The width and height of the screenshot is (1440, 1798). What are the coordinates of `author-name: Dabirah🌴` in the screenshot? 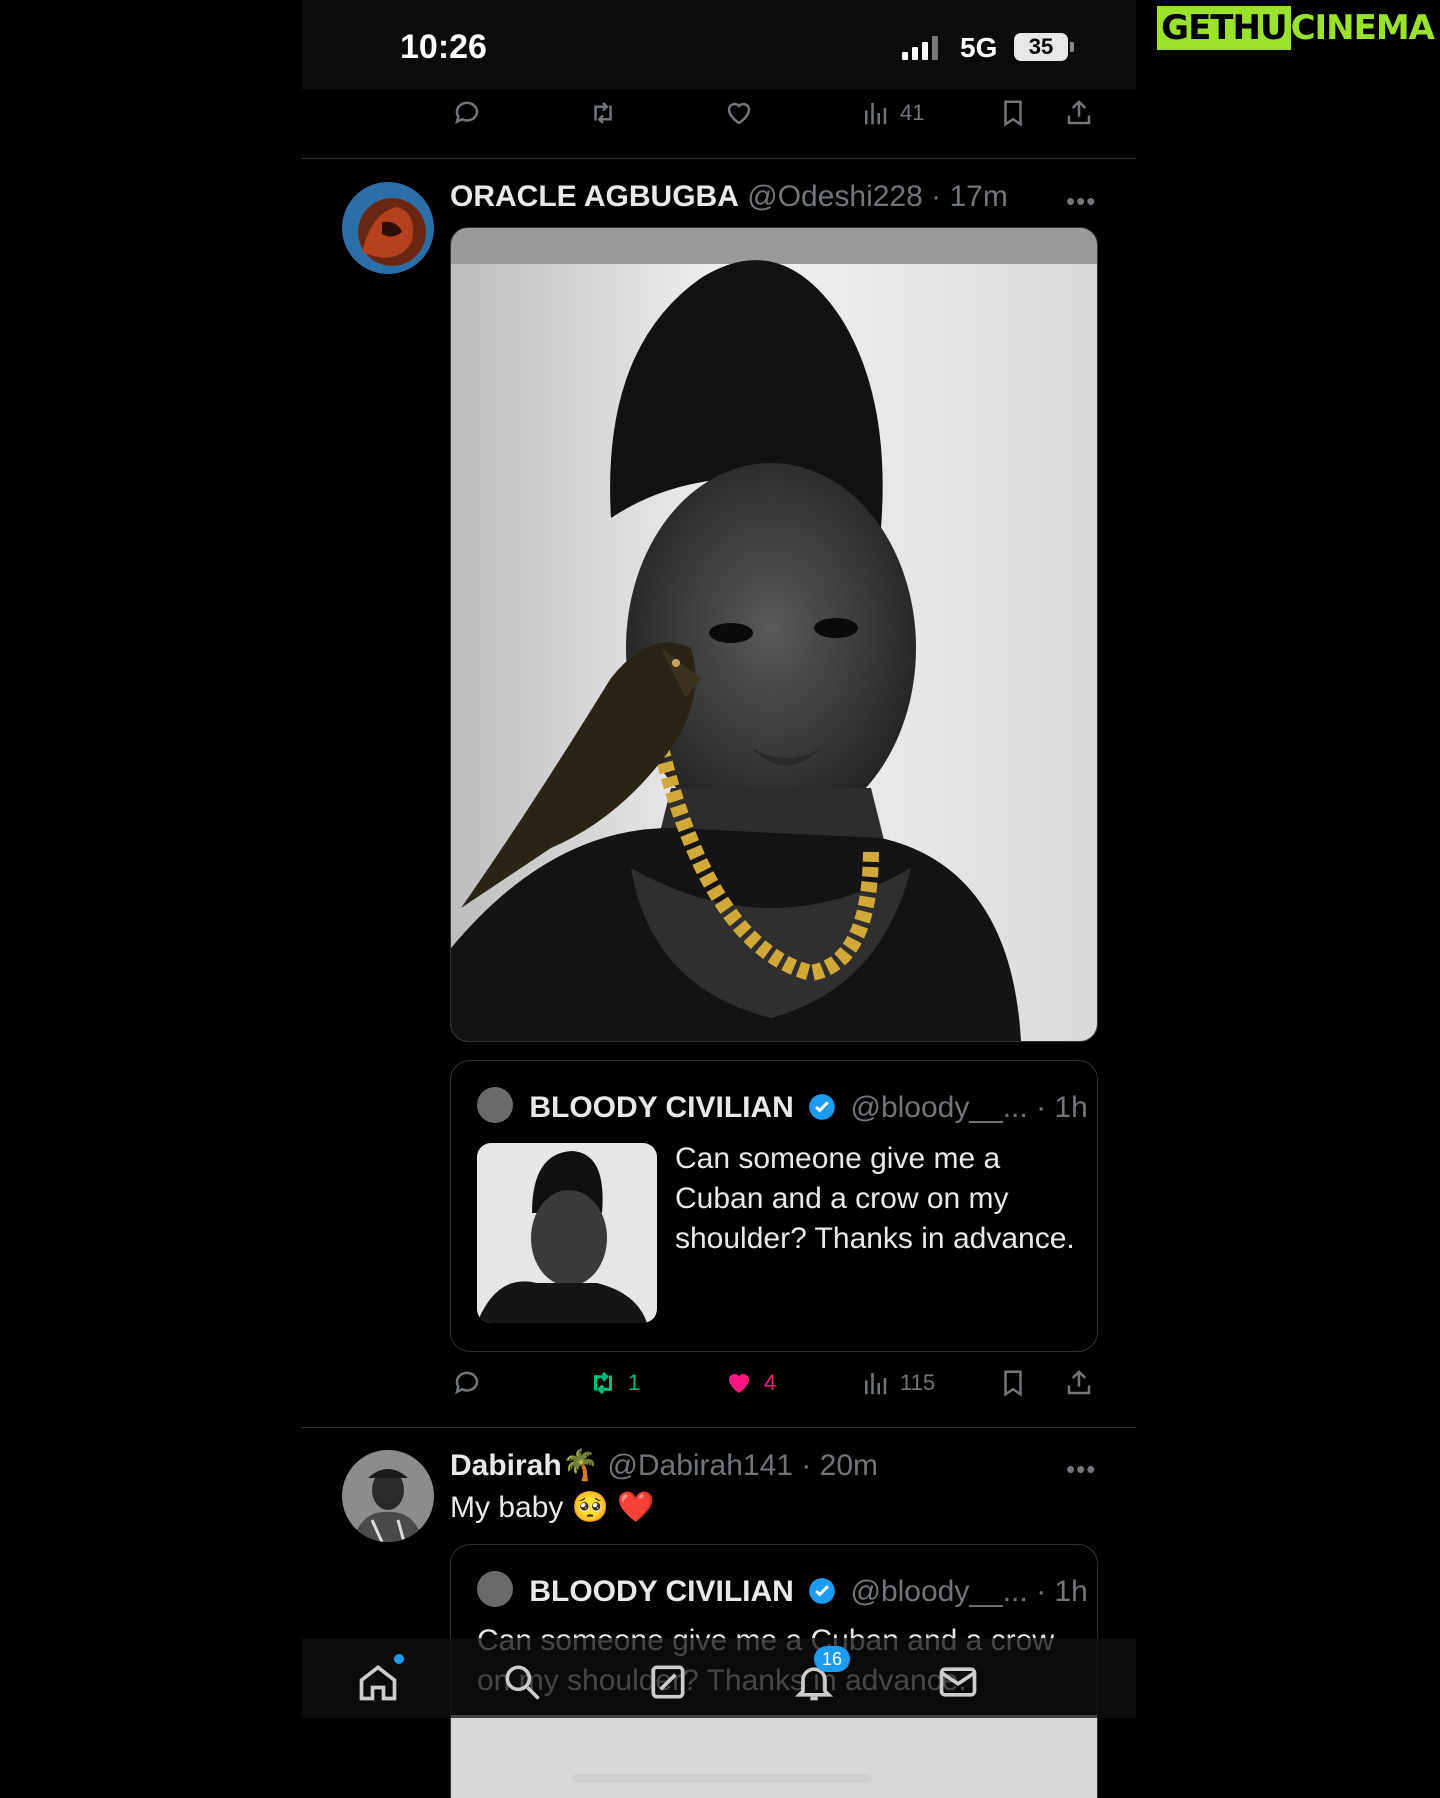 It's located at (524, 1465).